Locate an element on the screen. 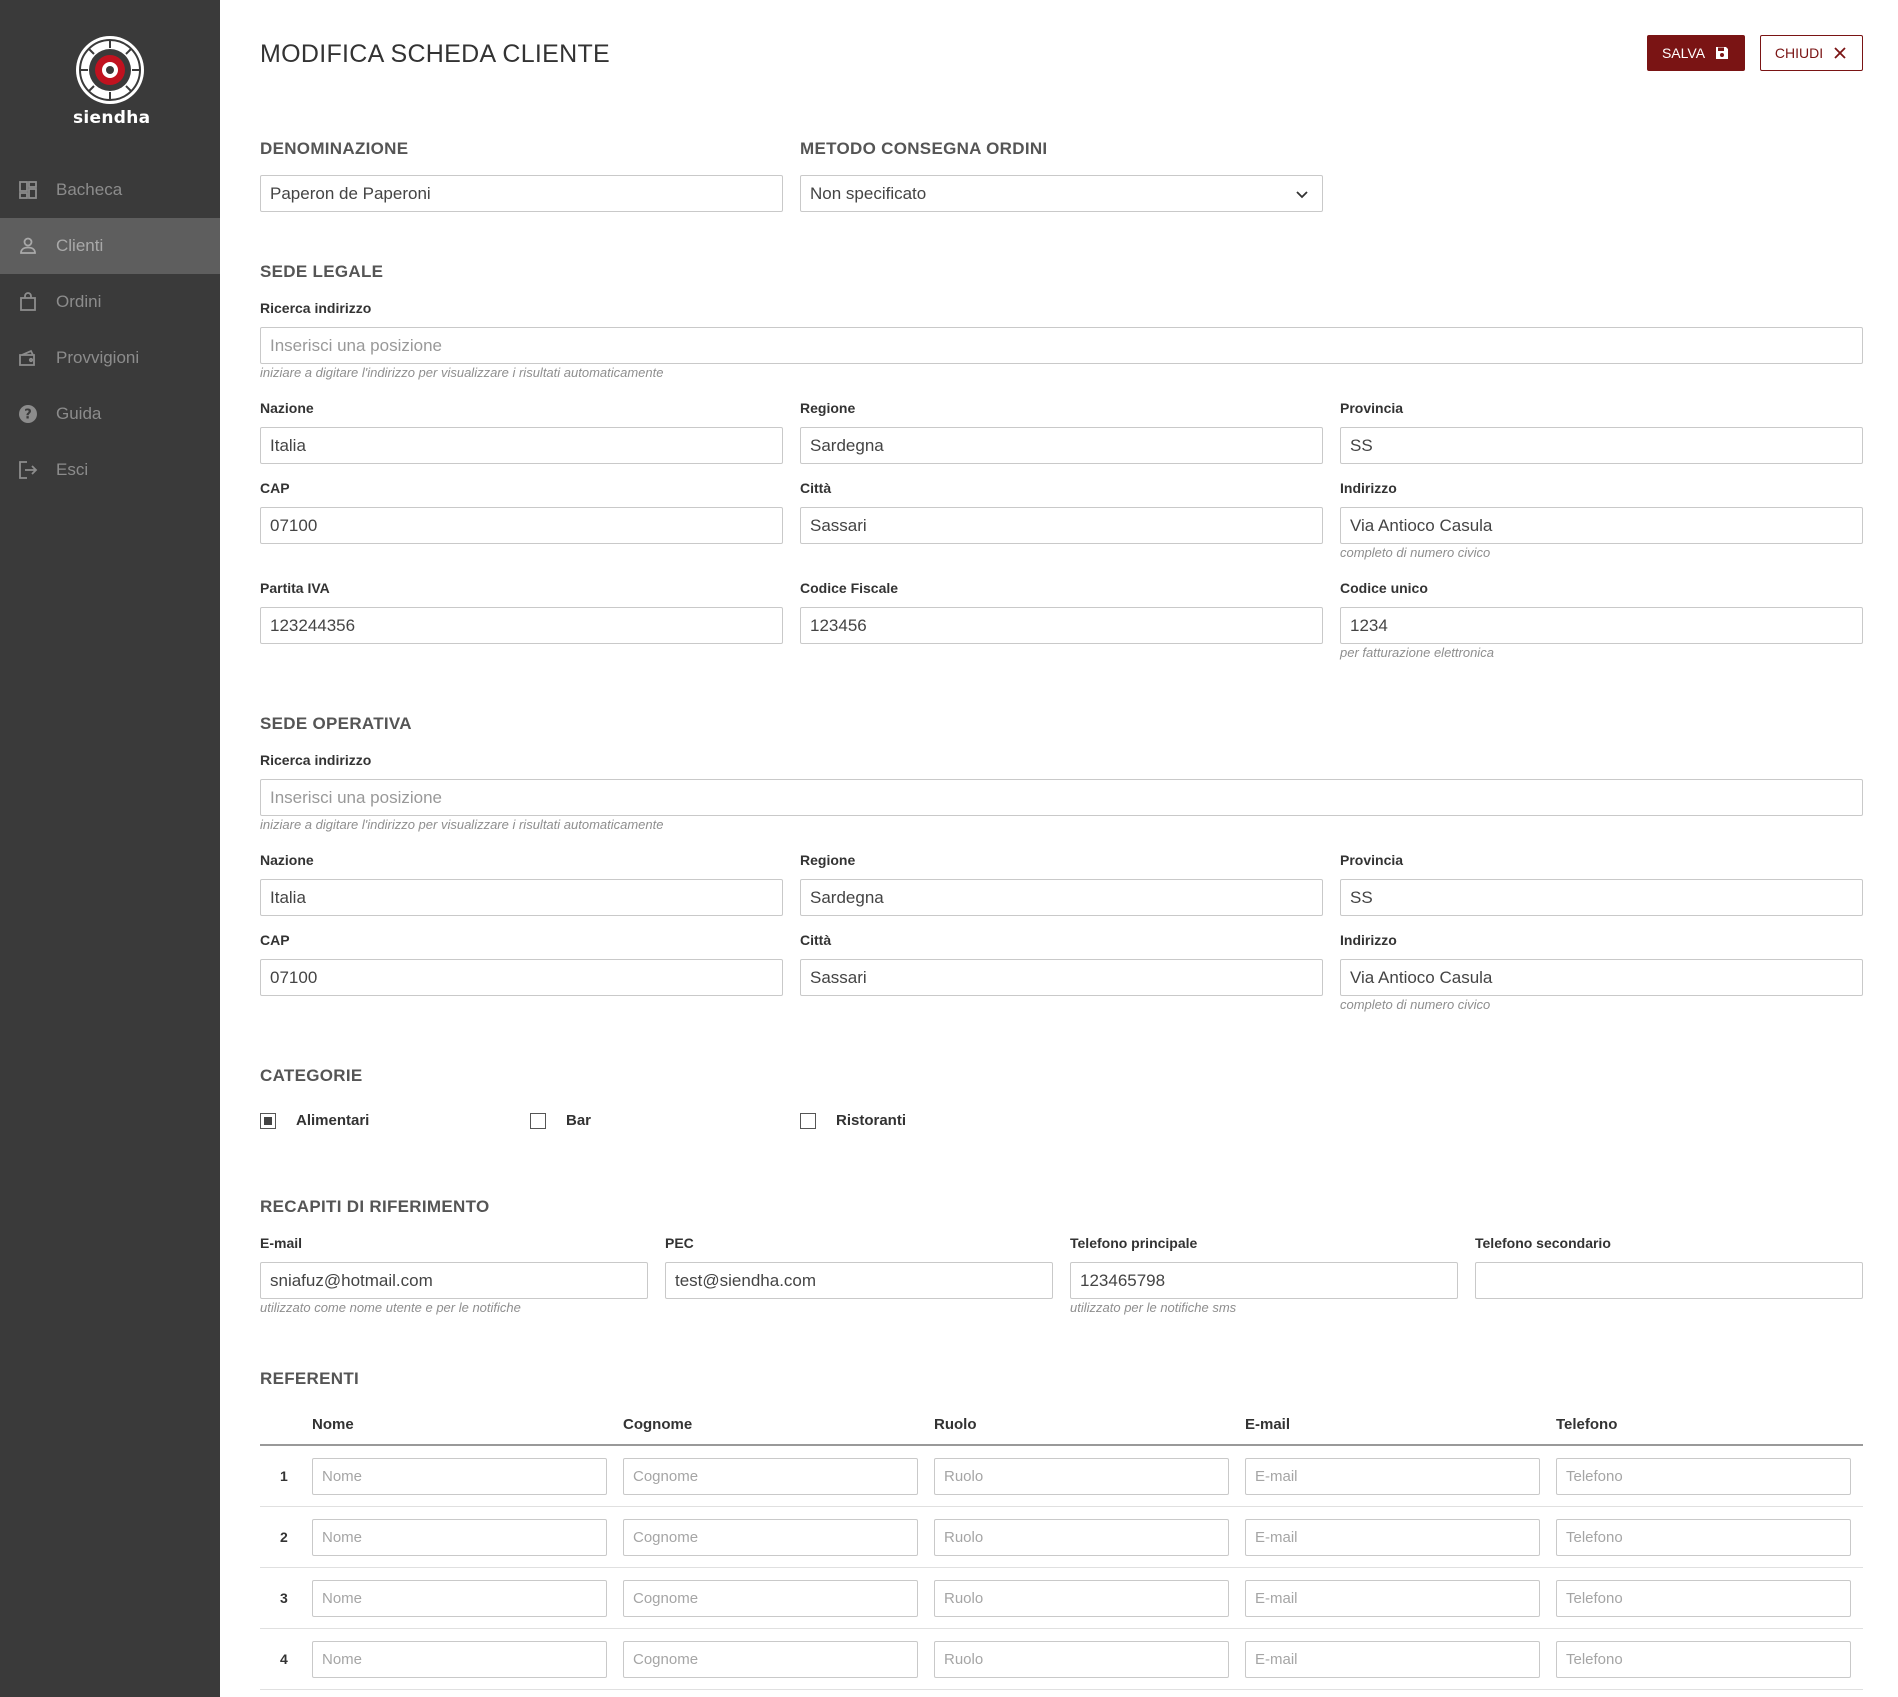 This screenshot has height=1697, width=1898. legale-provincia-input is located at coordinates (1601, 445).